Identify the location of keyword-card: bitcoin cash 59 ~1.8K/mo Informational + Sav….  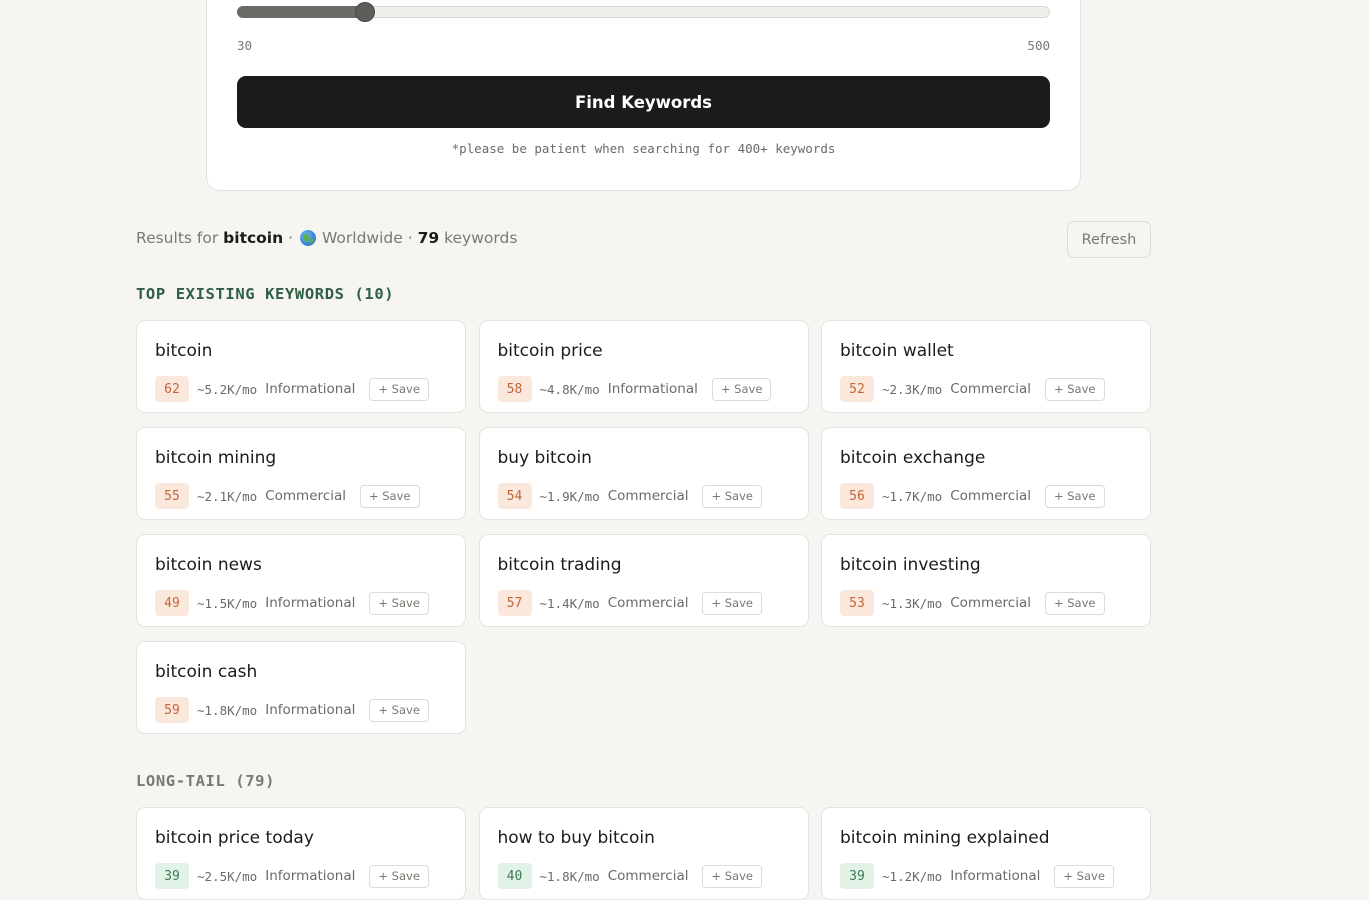
(301, 687).